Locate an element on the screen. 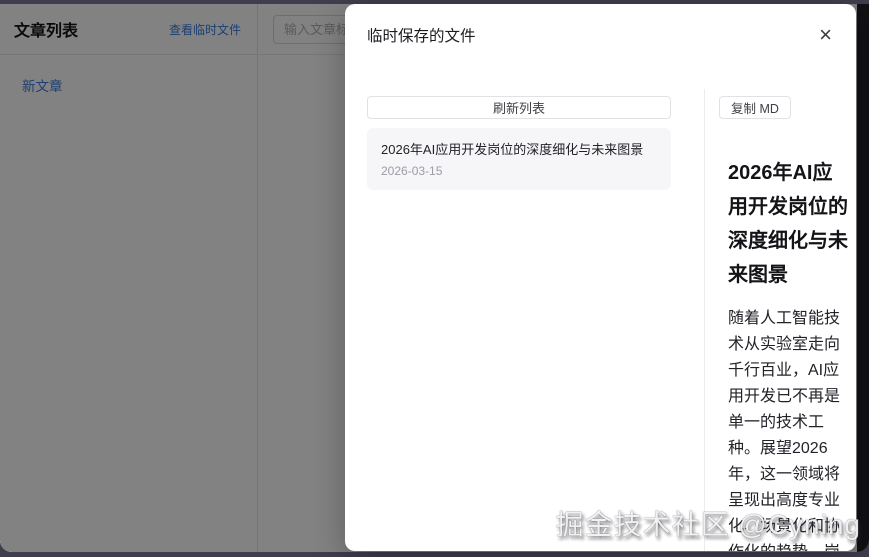 This screenshot has height=557, width=869. copy-md-button: 复制 MD is located at coordinates (755, 107).